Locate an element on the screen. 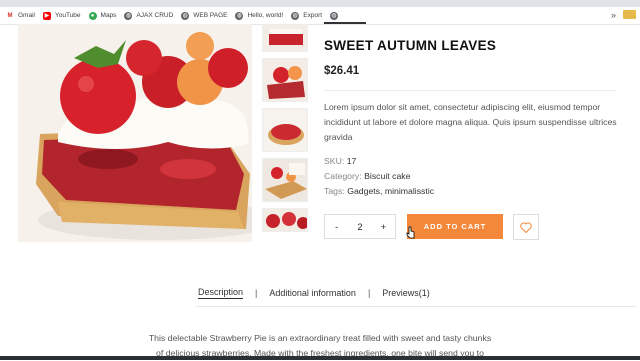 Image resolution: width=640 pixels, height=361 pixels. bookmark-hello-world: ◍ Hello, world! is located at coordinates (259, 15).